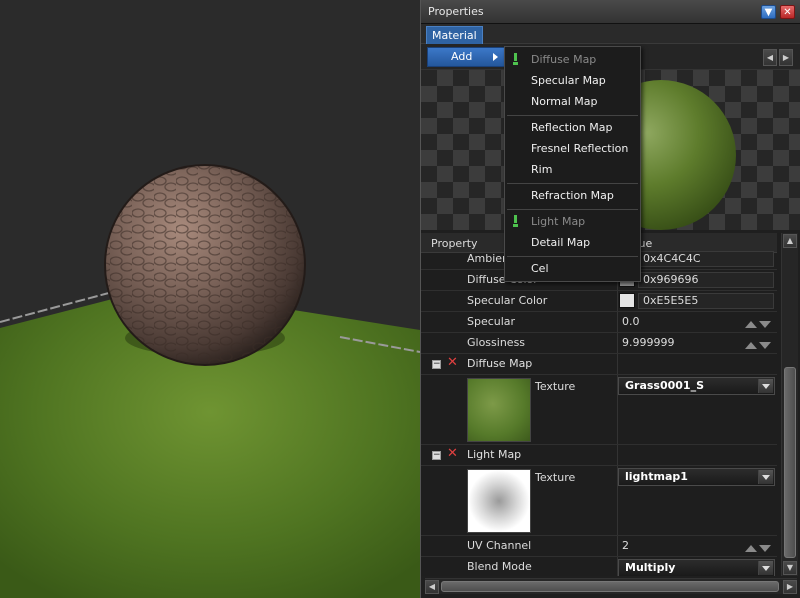  I want to click on scroll-down-icon: ▼, so click(790, 568).